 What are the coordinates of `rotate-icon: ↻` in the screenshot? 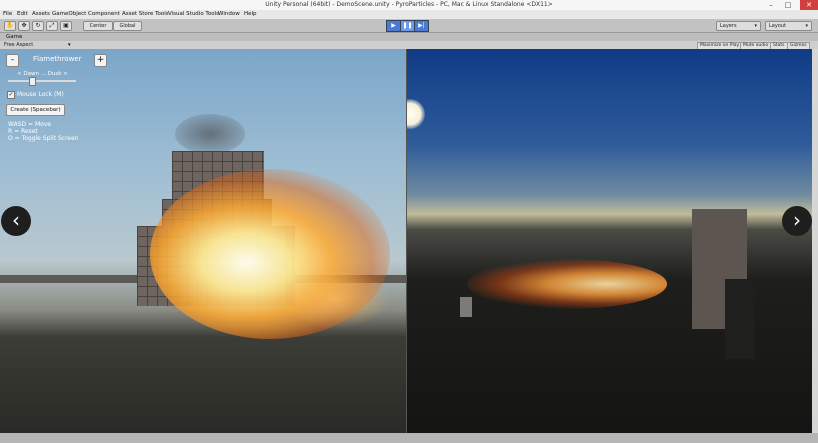 It's located at (38, 25).